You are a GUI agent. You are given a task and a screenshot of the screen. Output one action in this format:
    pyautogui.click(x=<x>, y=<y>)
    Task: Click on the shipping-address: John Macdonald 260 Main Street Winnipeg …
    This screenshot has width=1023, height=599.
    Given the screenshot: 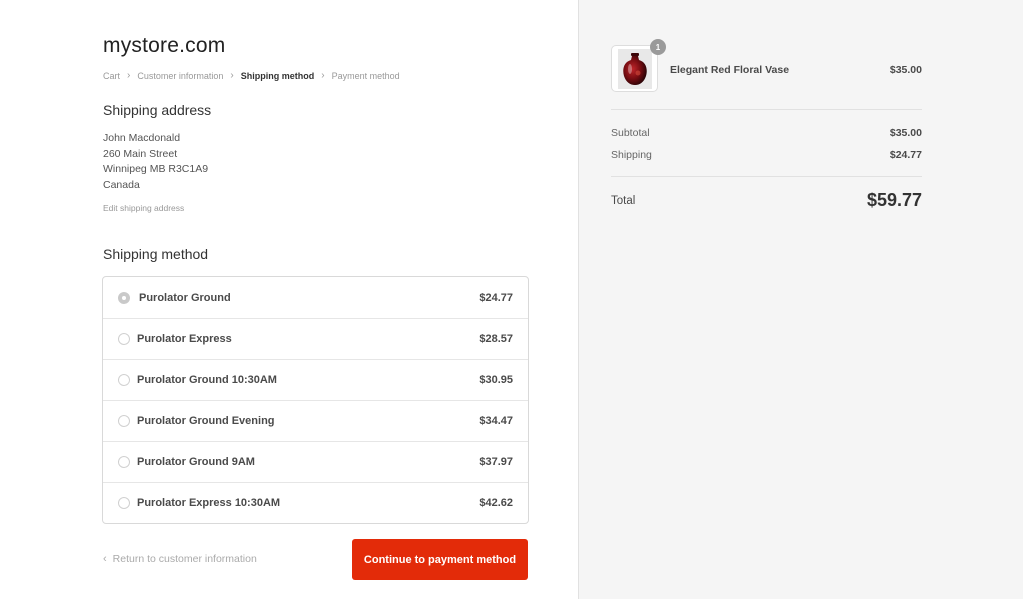 What is the action you would take?
    pyautogui.click(x=155, y=162)
    